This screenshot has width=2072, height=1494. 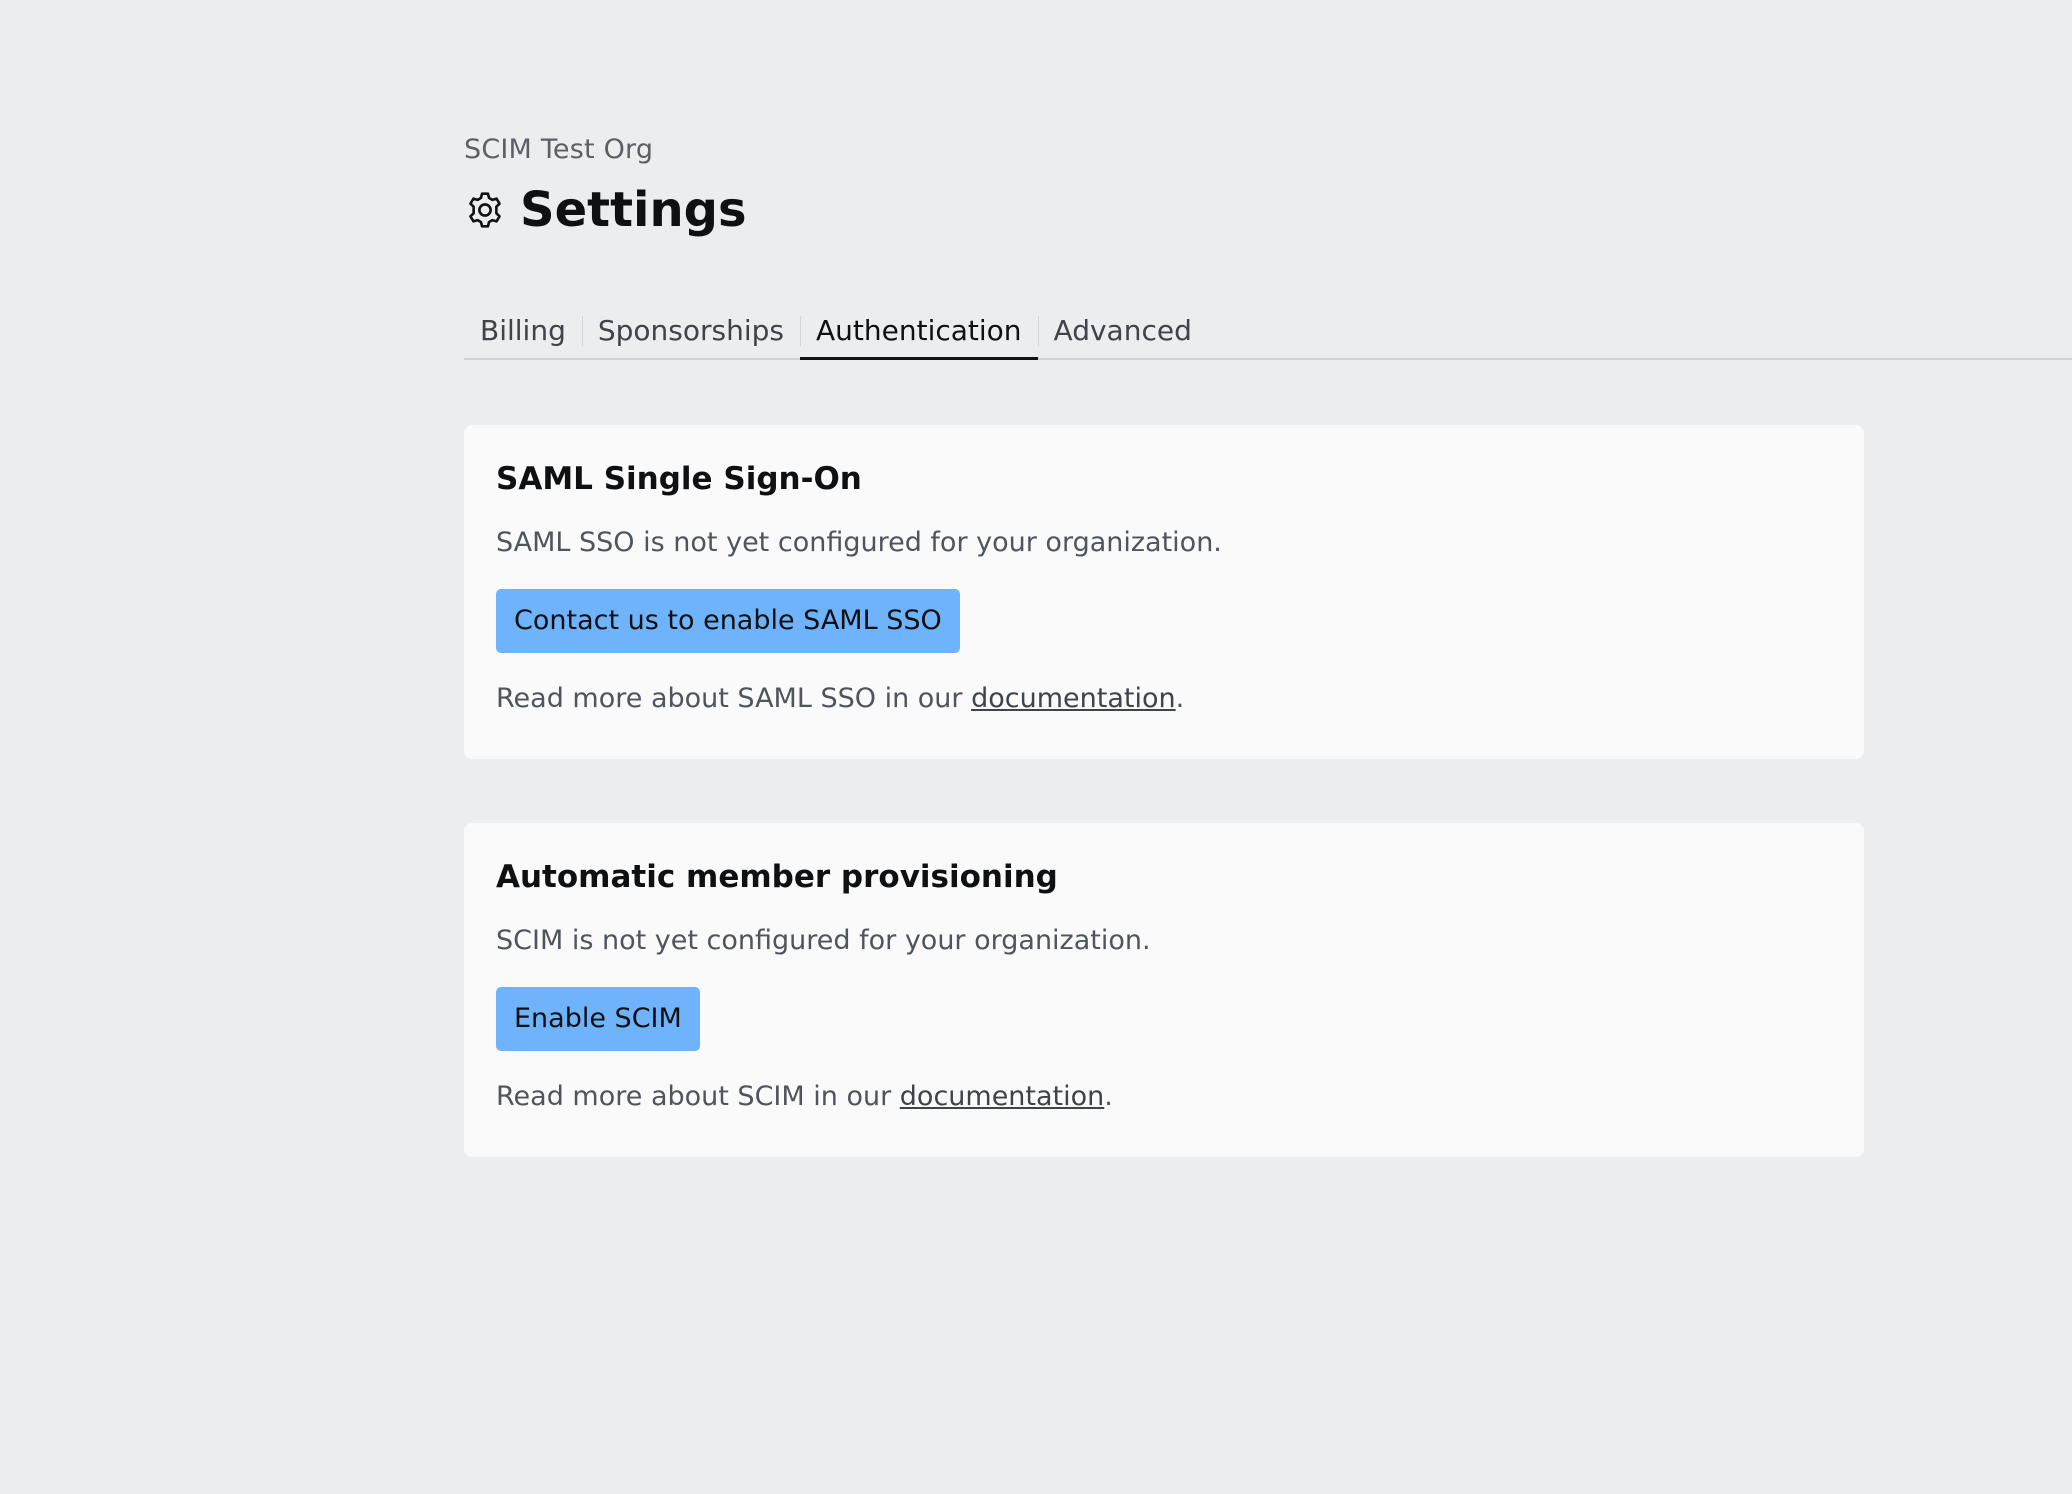 What do you see at coordinates (1108, 1096) in the screenshot?
I see `scim-docs-suffix: .` at bounding box center [1108, 1096].